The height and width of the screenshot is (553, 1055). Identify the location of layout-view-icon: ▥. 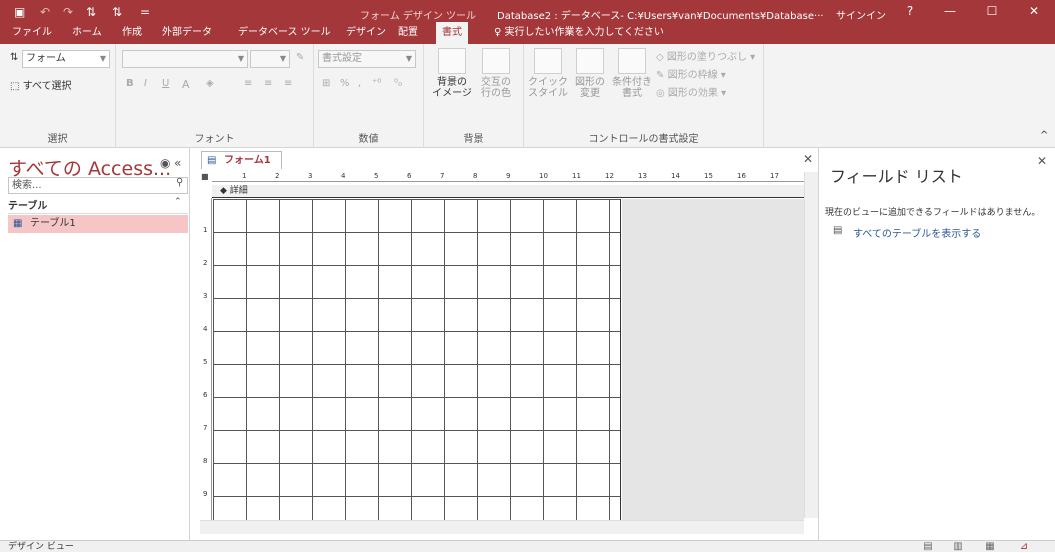
(958, 547).